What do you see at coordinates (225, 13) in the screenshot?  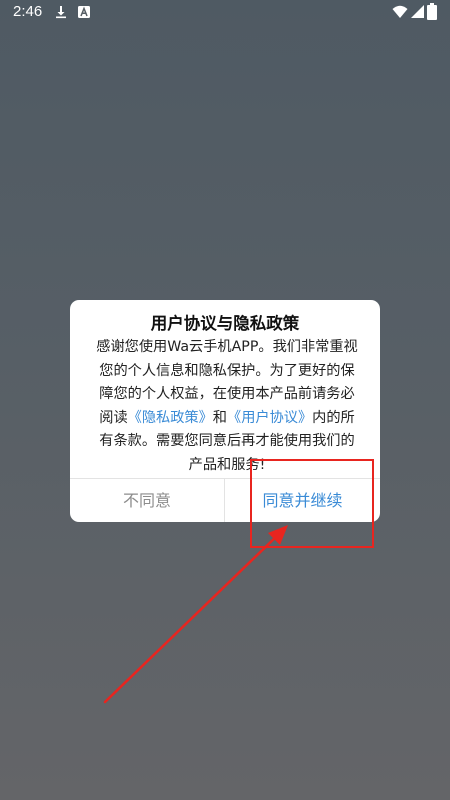 I see `status-bar: 2:46` at bounding box center [225, 13].